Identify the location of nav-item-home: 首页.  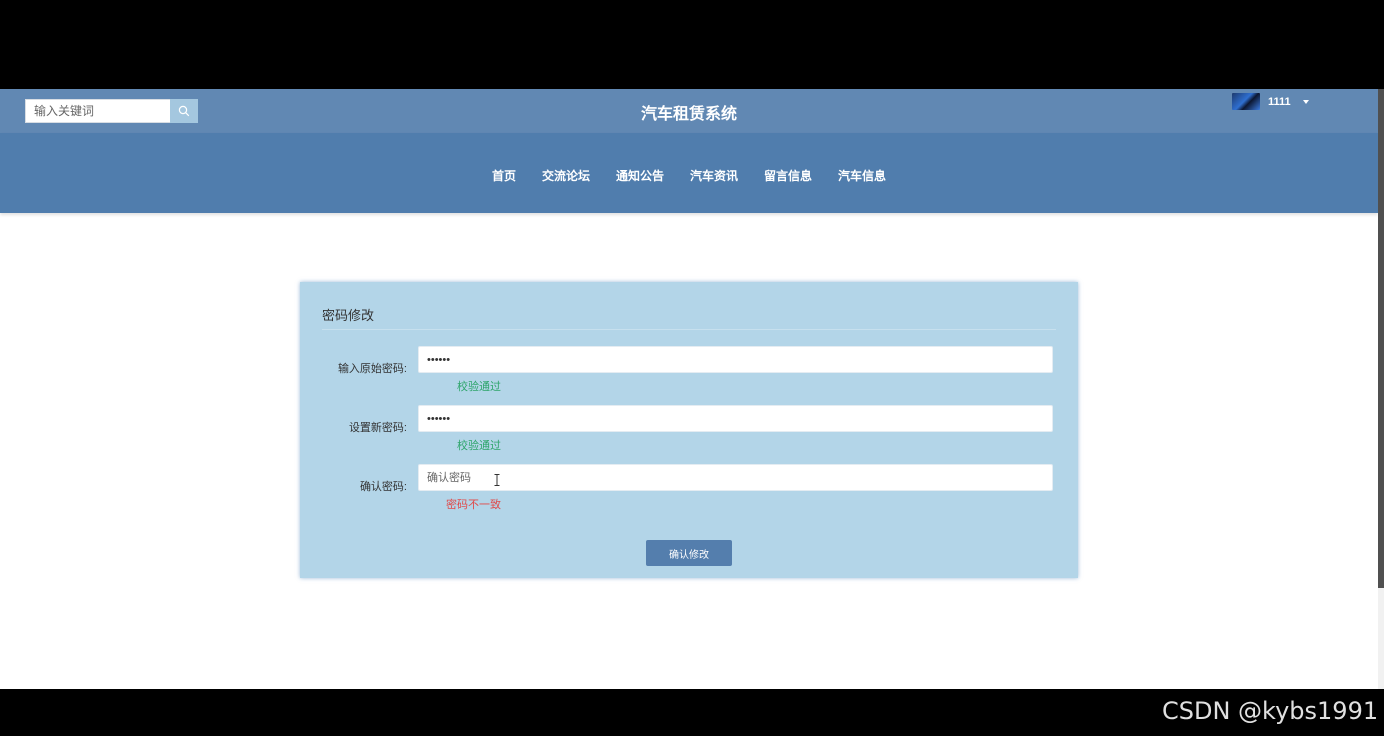
(504, 175).